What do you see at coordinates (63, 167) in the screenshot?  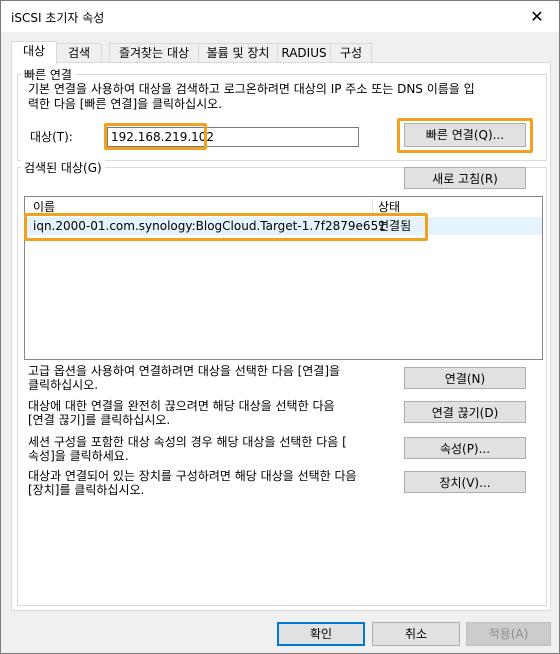 I see `discovered-targets-group-label: 검색된 대상(G)` at bounding box center [63, 167].